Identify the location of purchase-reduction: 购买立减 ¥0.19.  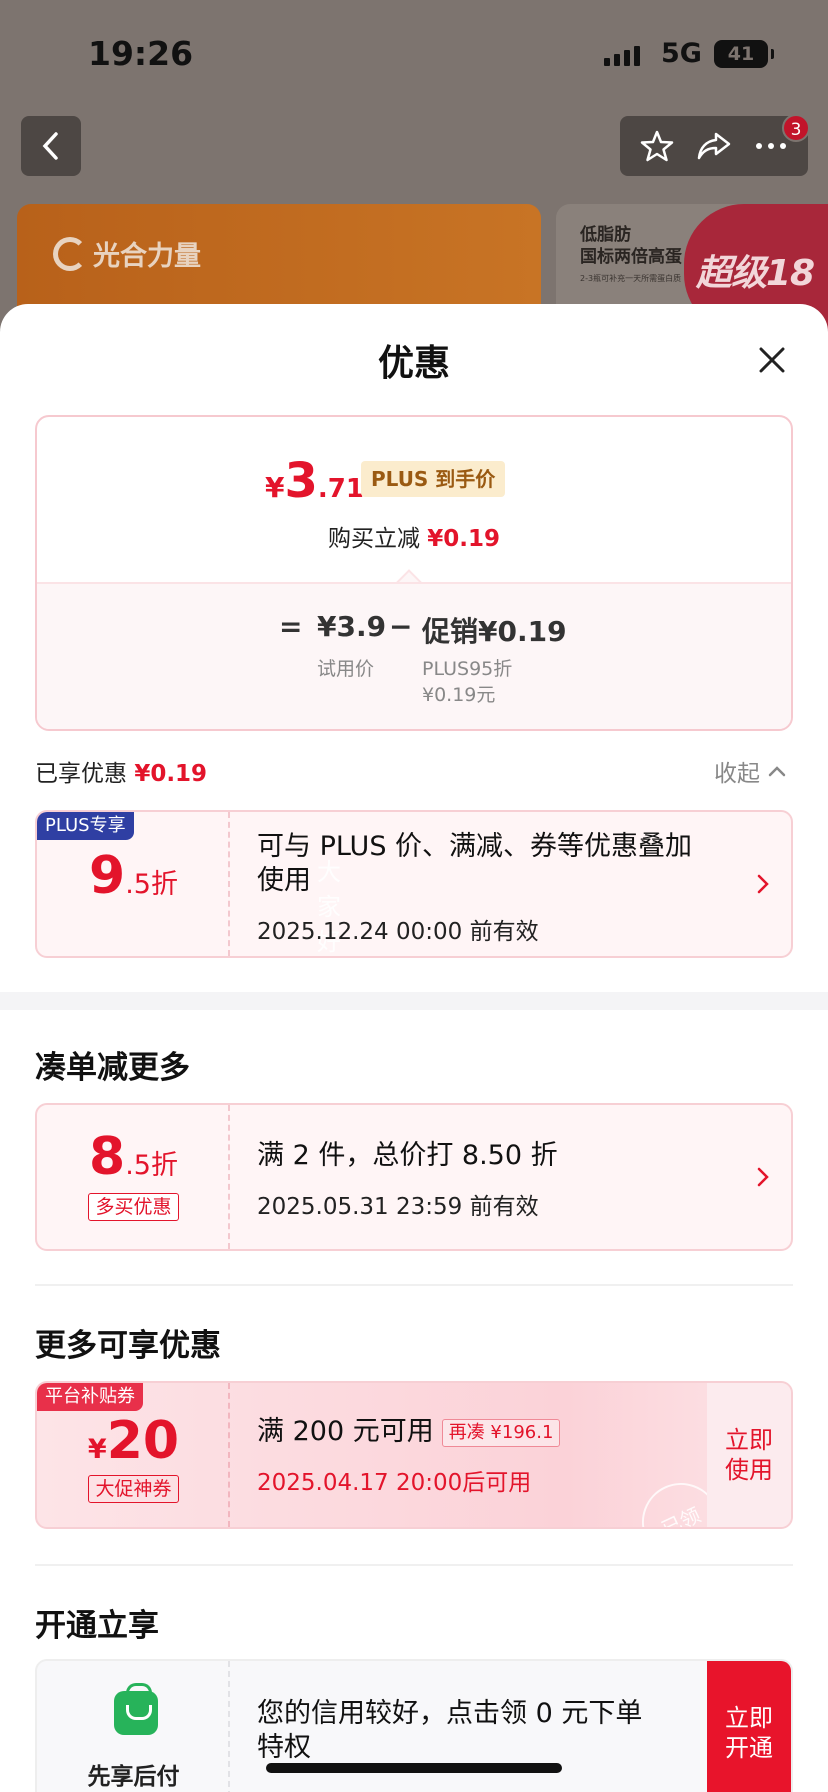
(414, 536).